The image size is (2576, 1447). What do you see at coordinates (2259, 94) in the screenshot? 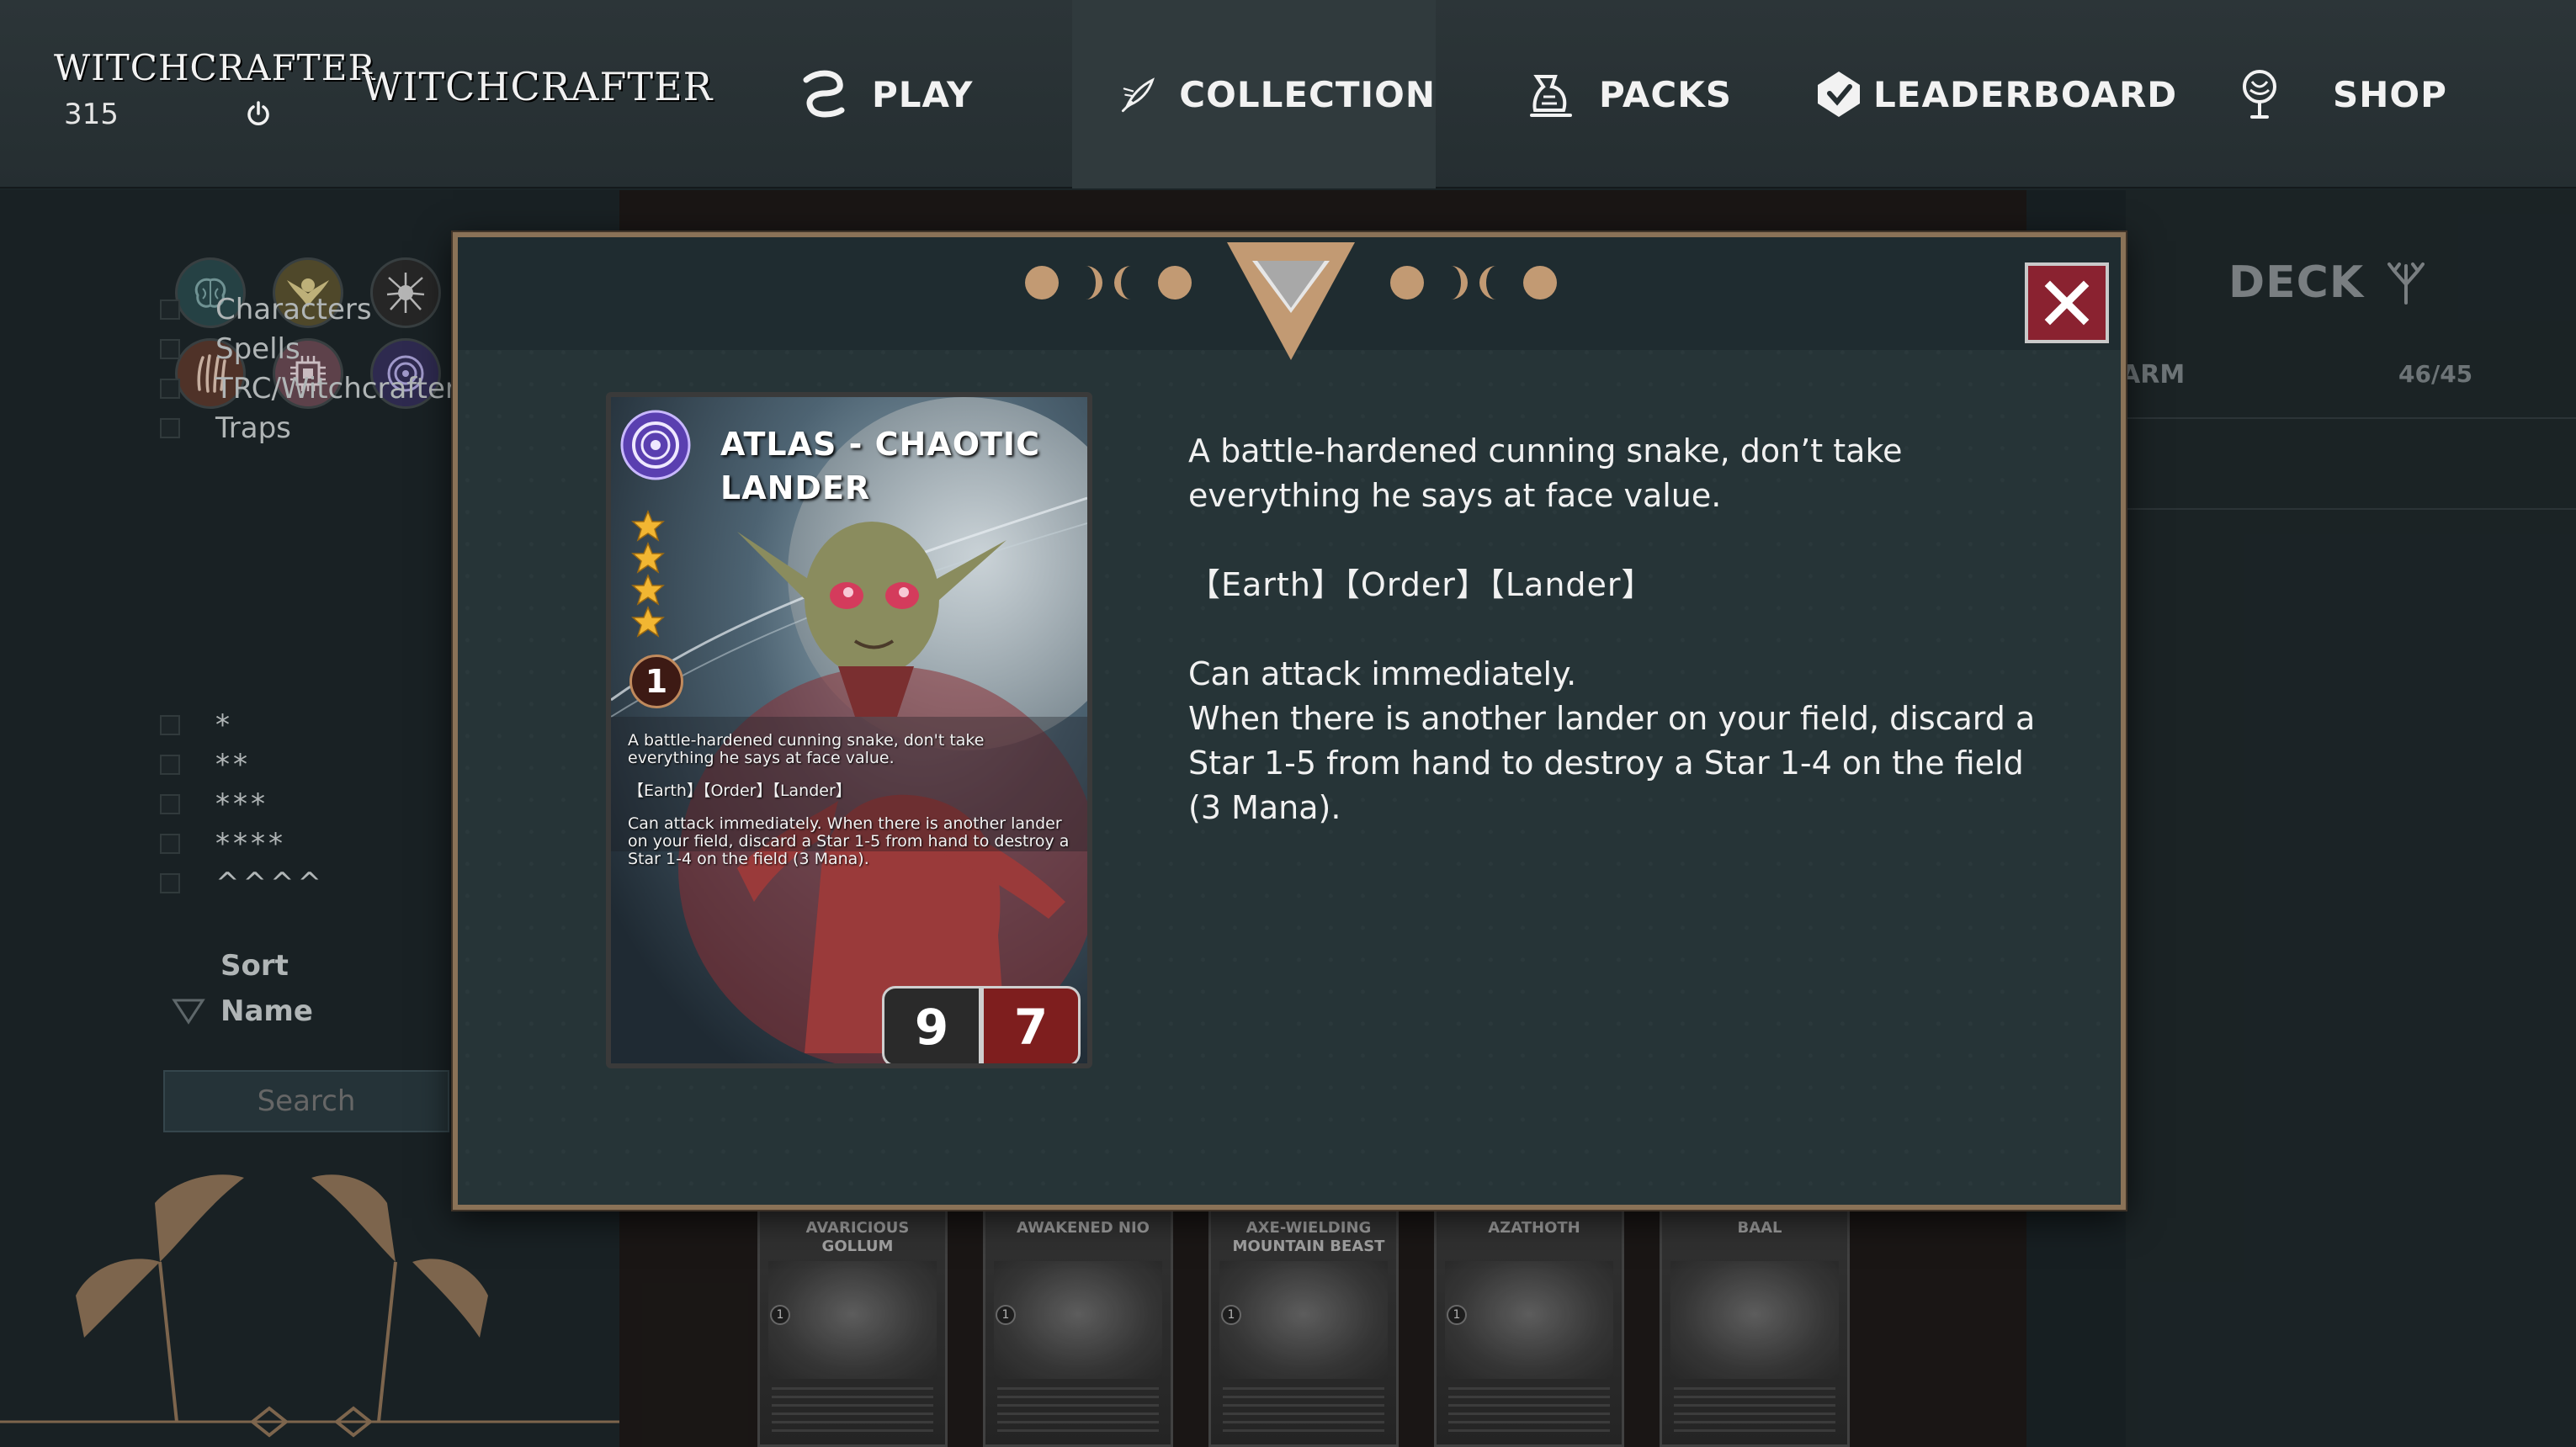
I see `shop-tree-icon` at bounding box center [2259, 94].